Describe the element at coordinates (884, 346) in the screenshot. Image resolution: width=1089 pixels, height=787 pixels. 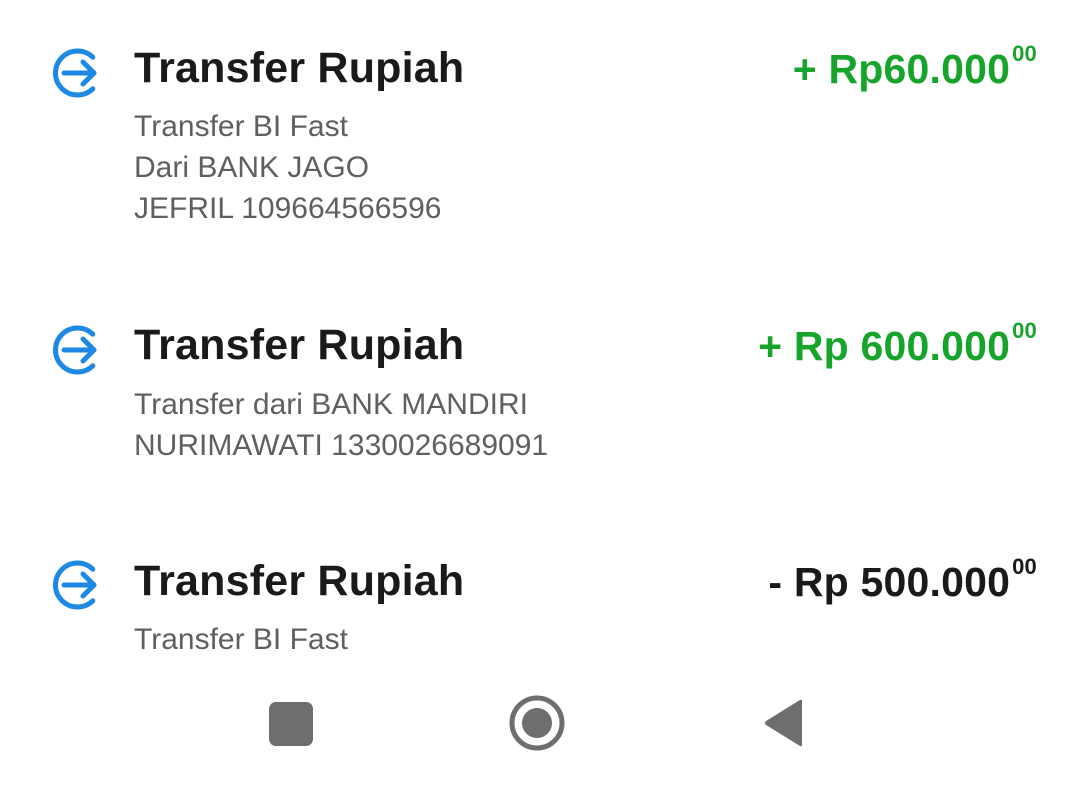
I see `amount-main: + Rp 600.000` at that location.